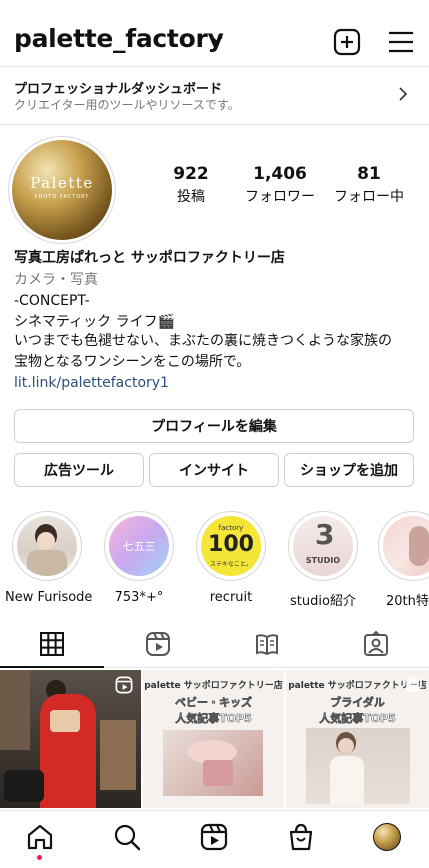 This screenshot has width=429, height=868. Describe the element at coordinates (376, 644) in the screenshot. I see `tagged-icon` at that location.